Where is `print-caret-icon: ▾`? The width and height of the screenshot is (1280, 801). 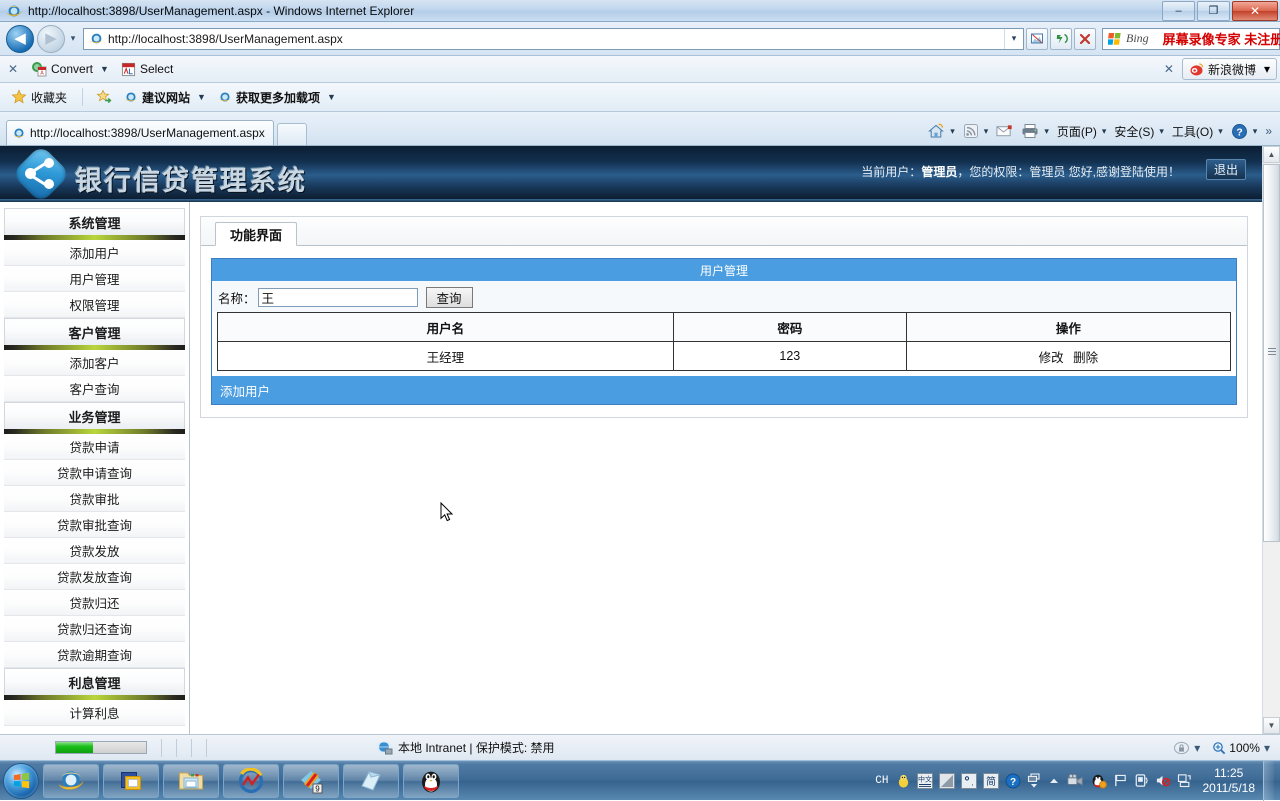
print-caret-icon: ▾ is located at coordinates (1046, 131).